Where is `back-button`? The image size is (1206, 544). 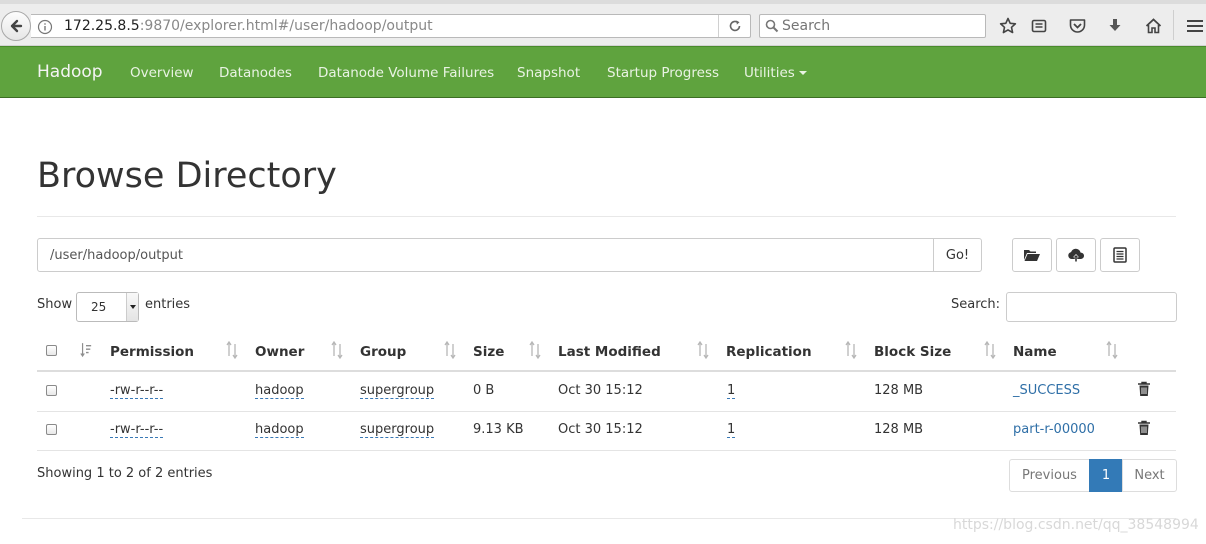
back-button is located at coordinates (16, 26).